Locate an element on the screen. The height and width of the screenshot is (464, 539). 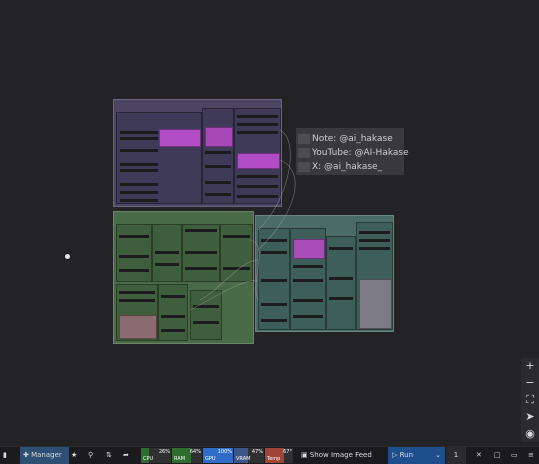
square-icon: □ is located at coordinates (497, 455).